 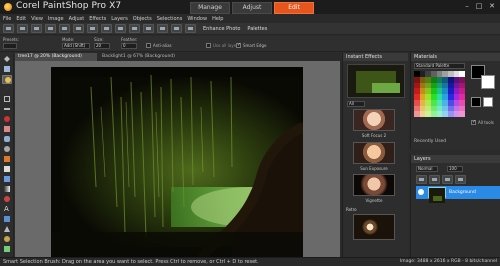 What do you see at coordinates (374, 120) in the screenshot?
I see `effect-soft-focus-thumb` at bounding box center [374, 120].